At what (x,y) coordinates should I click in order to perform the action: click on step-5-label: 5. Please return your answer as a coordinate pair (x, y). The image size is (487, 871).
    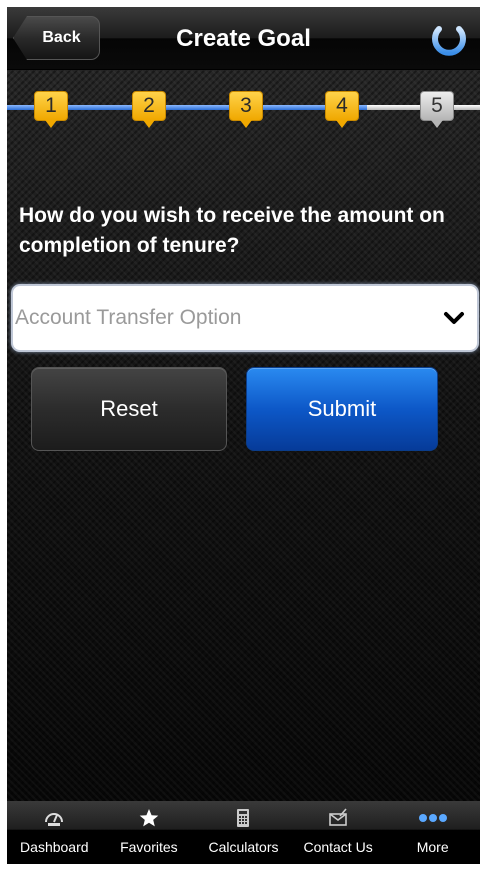
    Looking at the image, I should click on (437, 106).